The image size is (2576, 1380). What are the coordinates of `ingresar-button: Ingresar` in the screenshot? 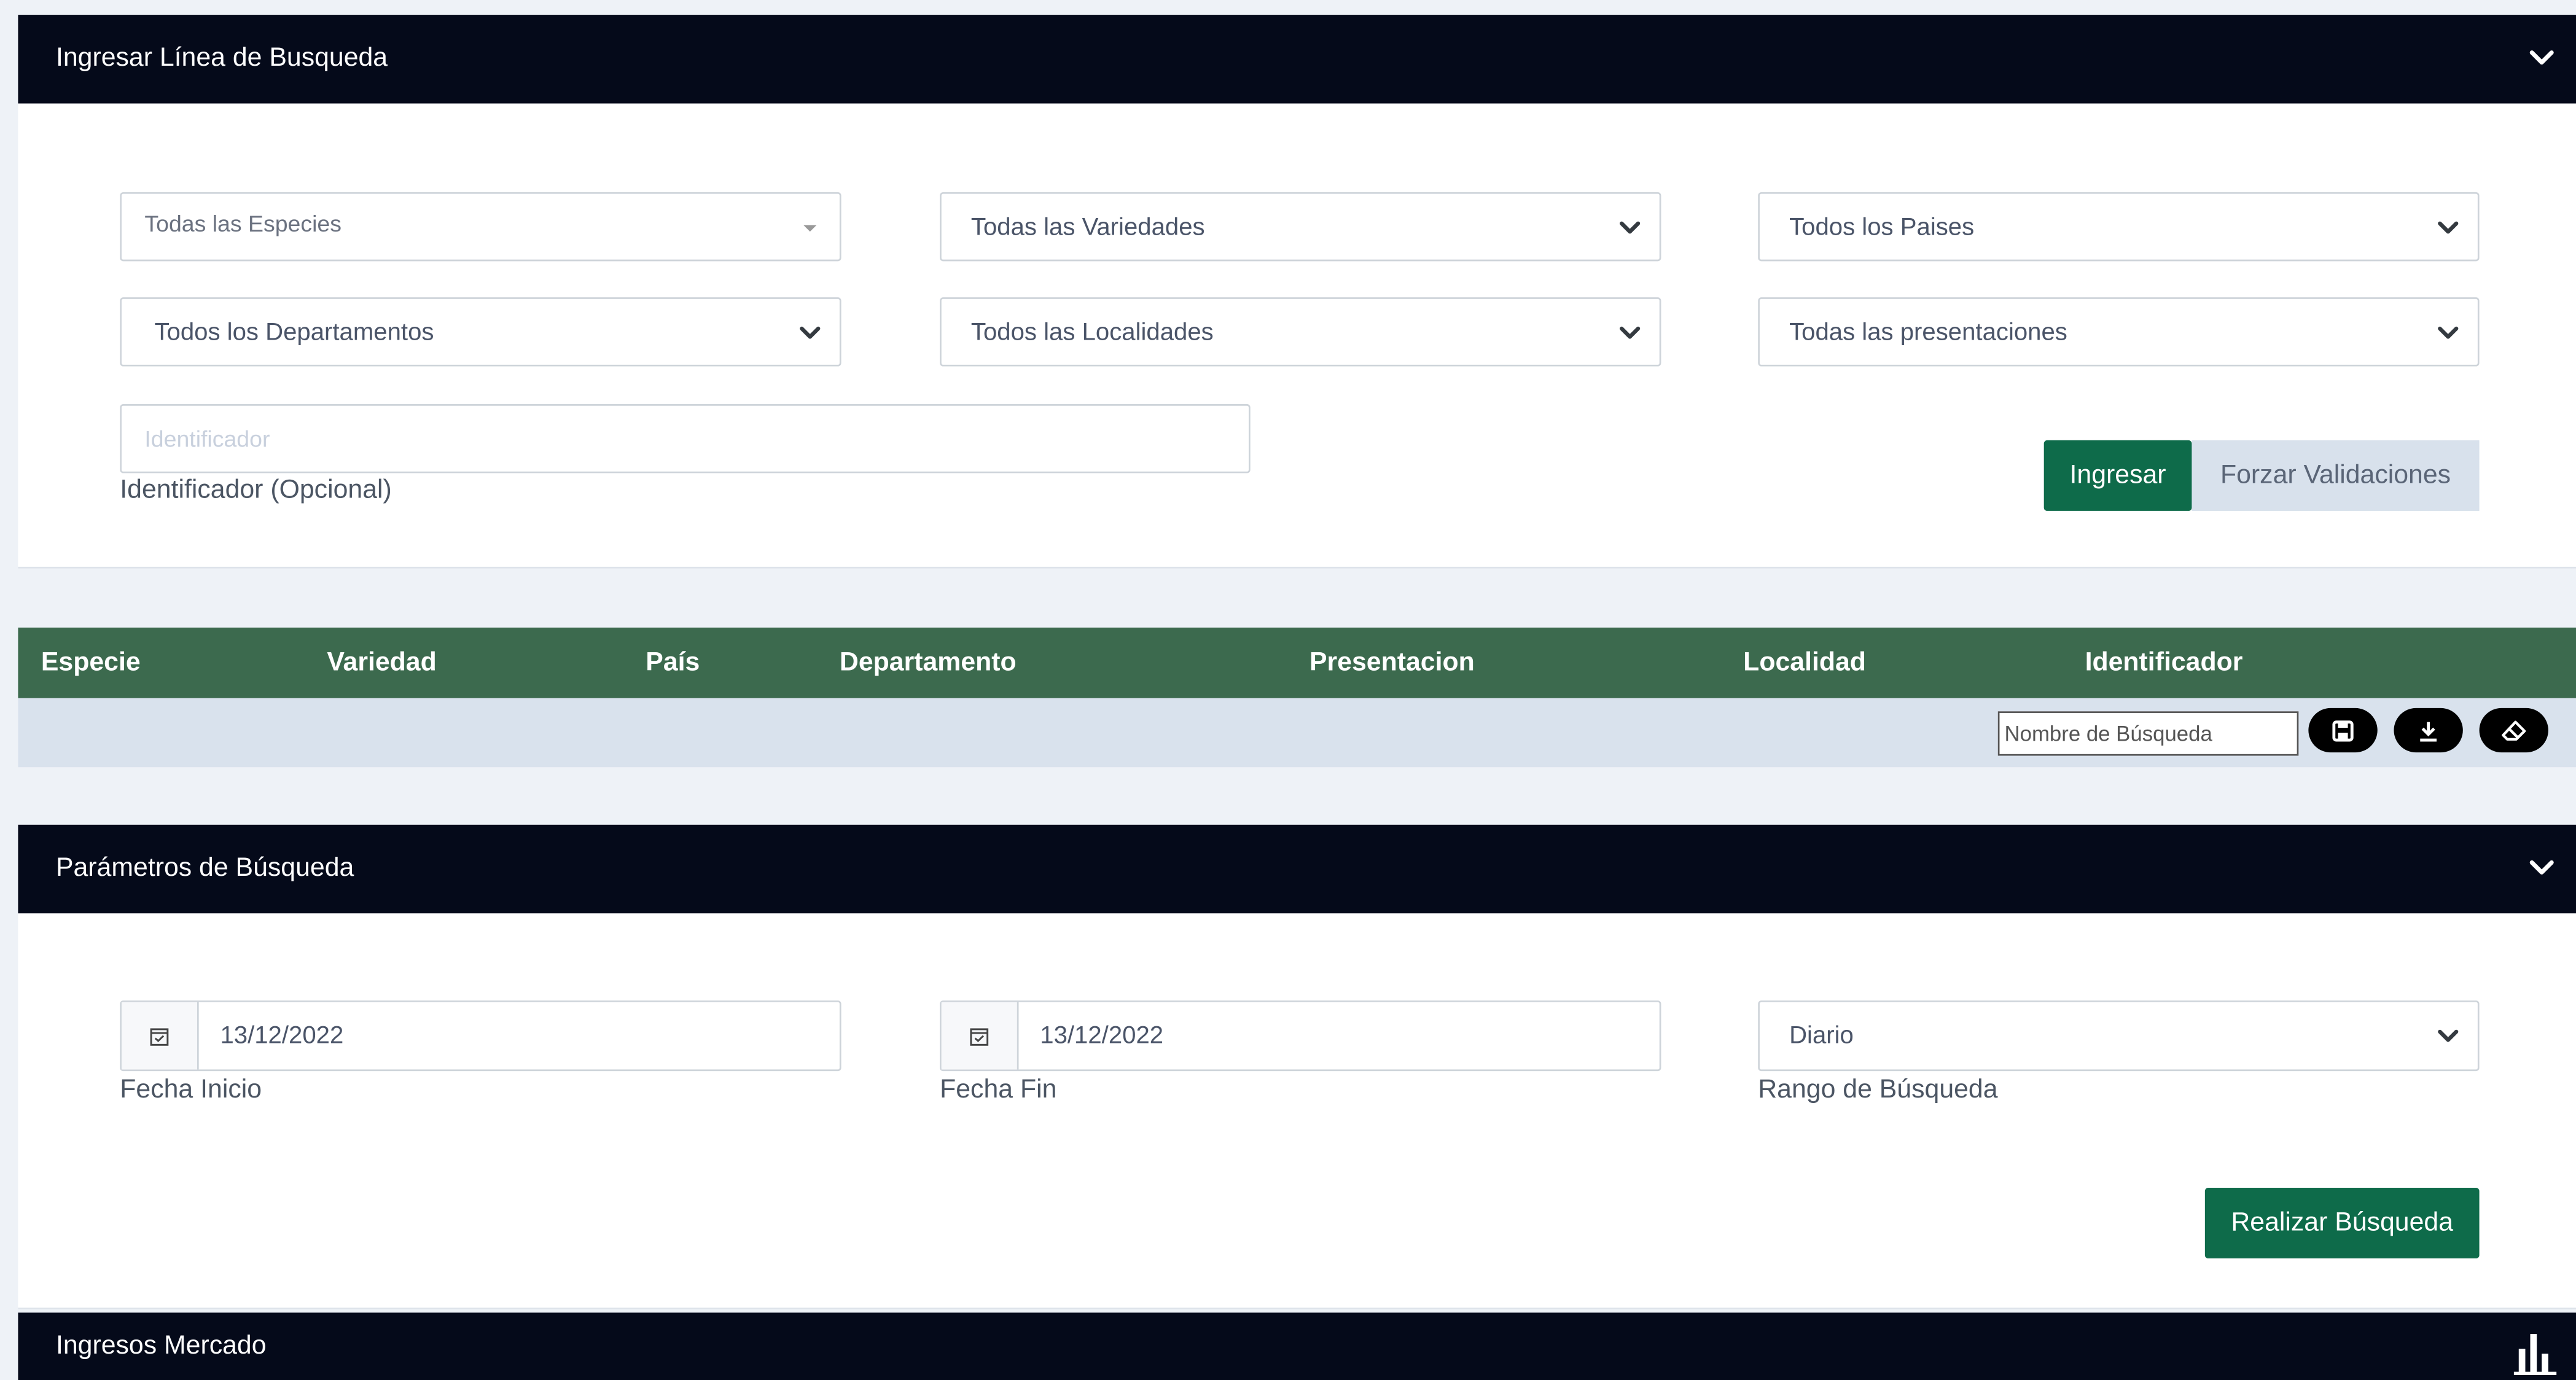 It's located at (2117, 476).